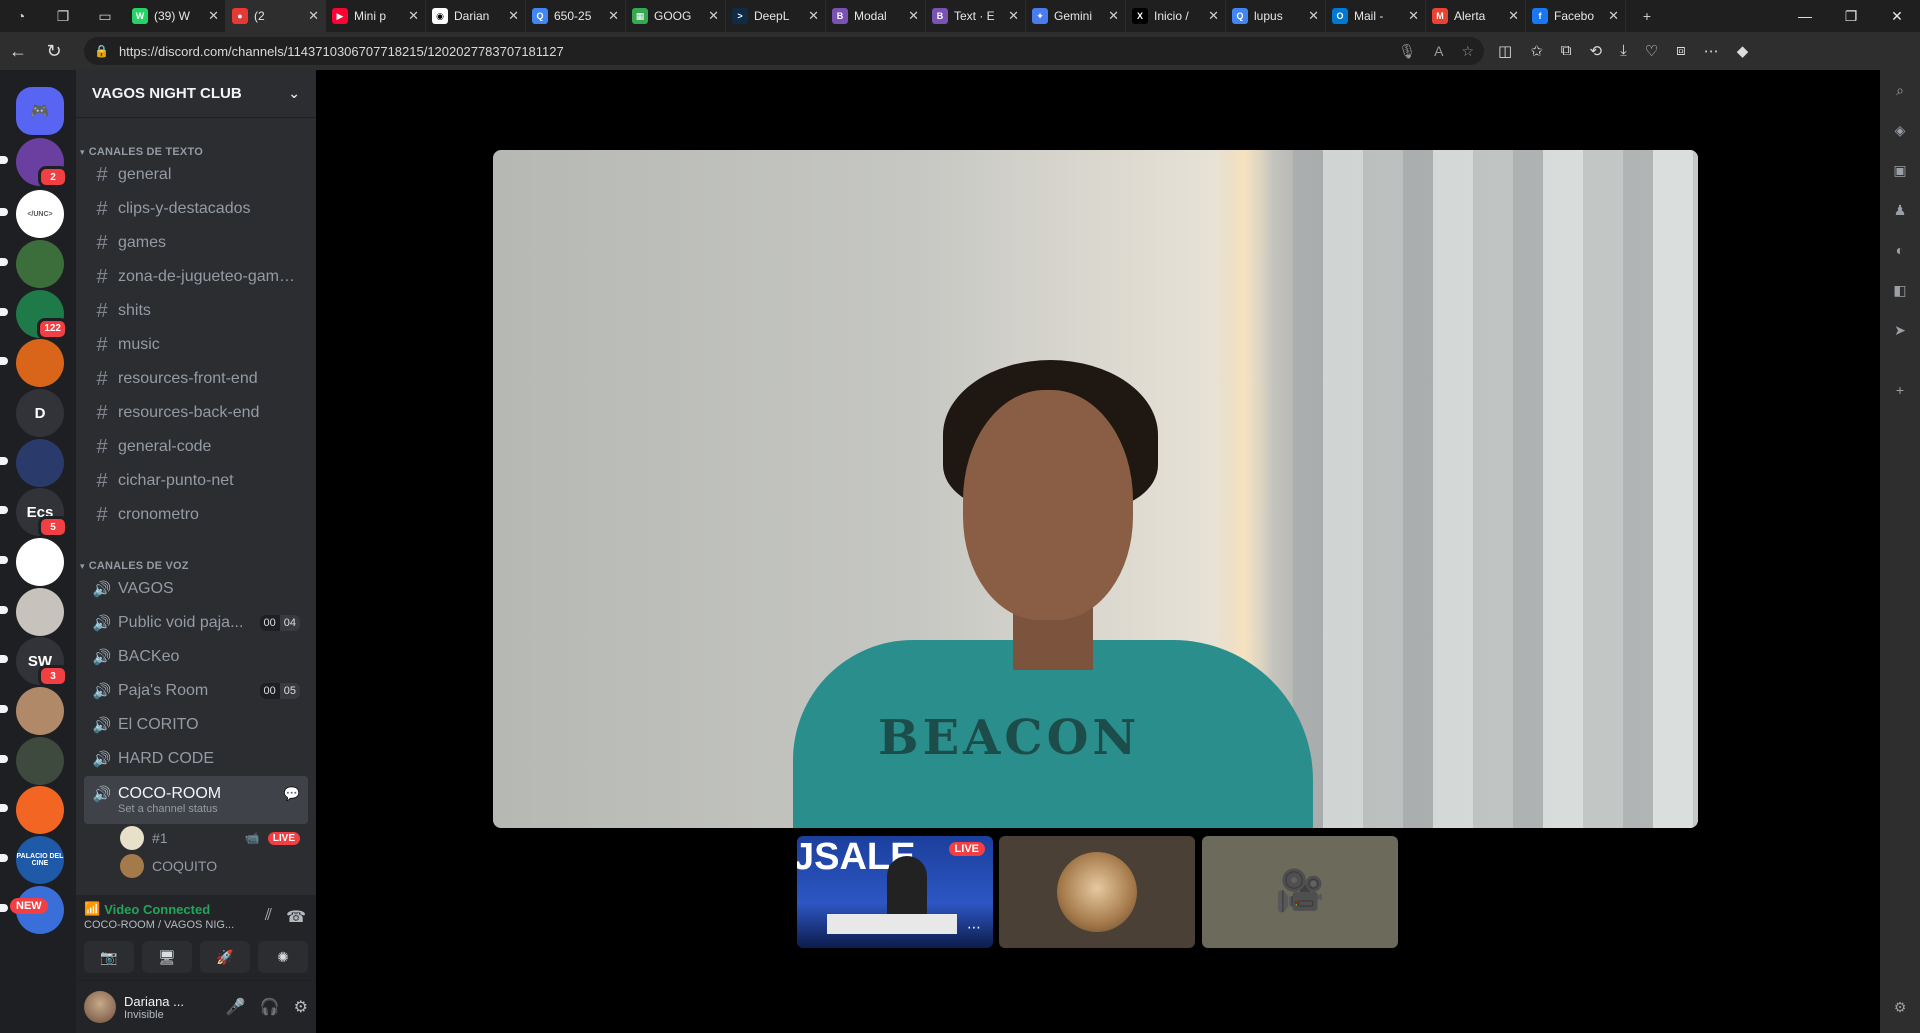 Image resolution: width=1920 pixels, height=1033 pixels. What do you see at coordinates (776, 16) in the screenshot?
I see `browser-tab: > DeepL ✕` at bounding box center [776, 16].